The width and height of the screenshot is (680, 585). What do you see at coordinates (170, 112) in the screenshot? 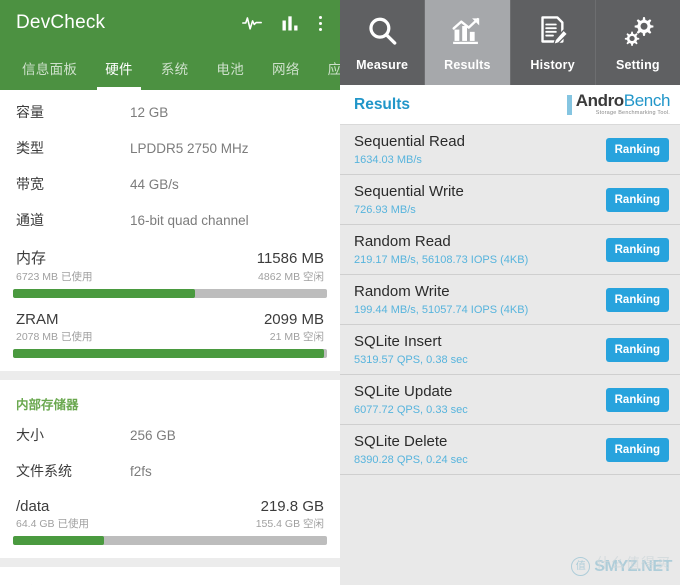
I see `info-row-capacity: 容量 12 GB` at bounding box center [170, 112].